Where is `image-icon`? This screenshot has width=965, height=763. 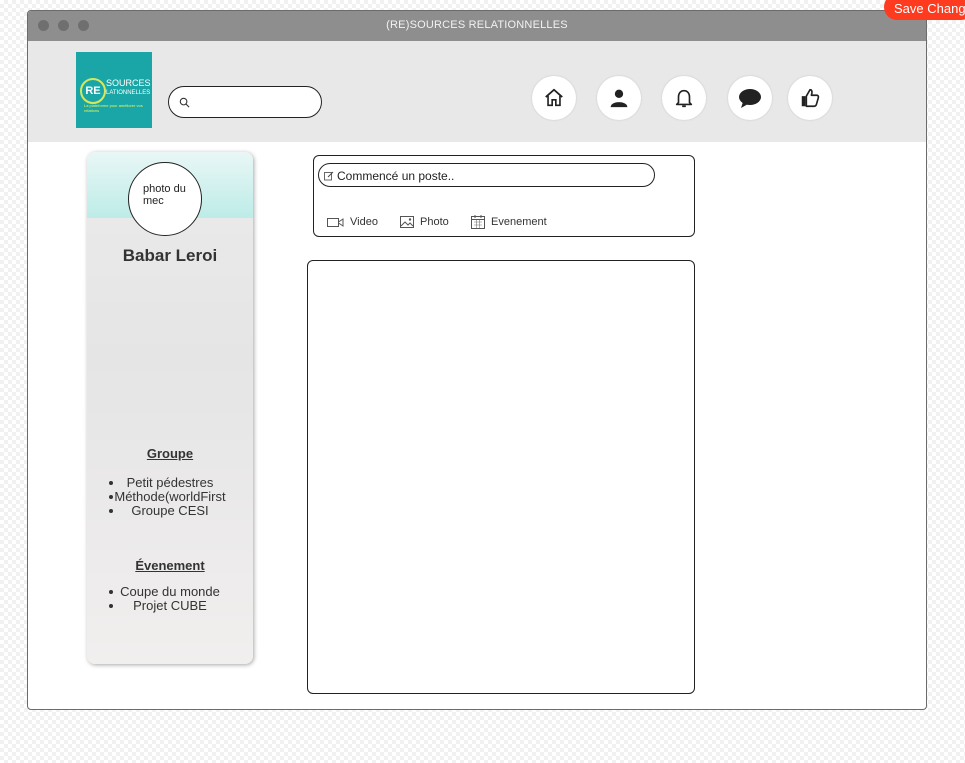 image-icon is located at coordinates (407, 222).